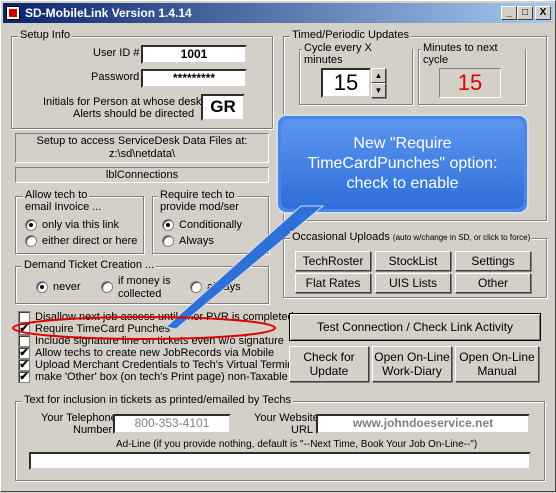 The width and height of the screenshot is (556, 493). Describe the element at coordinates (31, 241) in the screenshot. I see `email-either-radio` at that location.